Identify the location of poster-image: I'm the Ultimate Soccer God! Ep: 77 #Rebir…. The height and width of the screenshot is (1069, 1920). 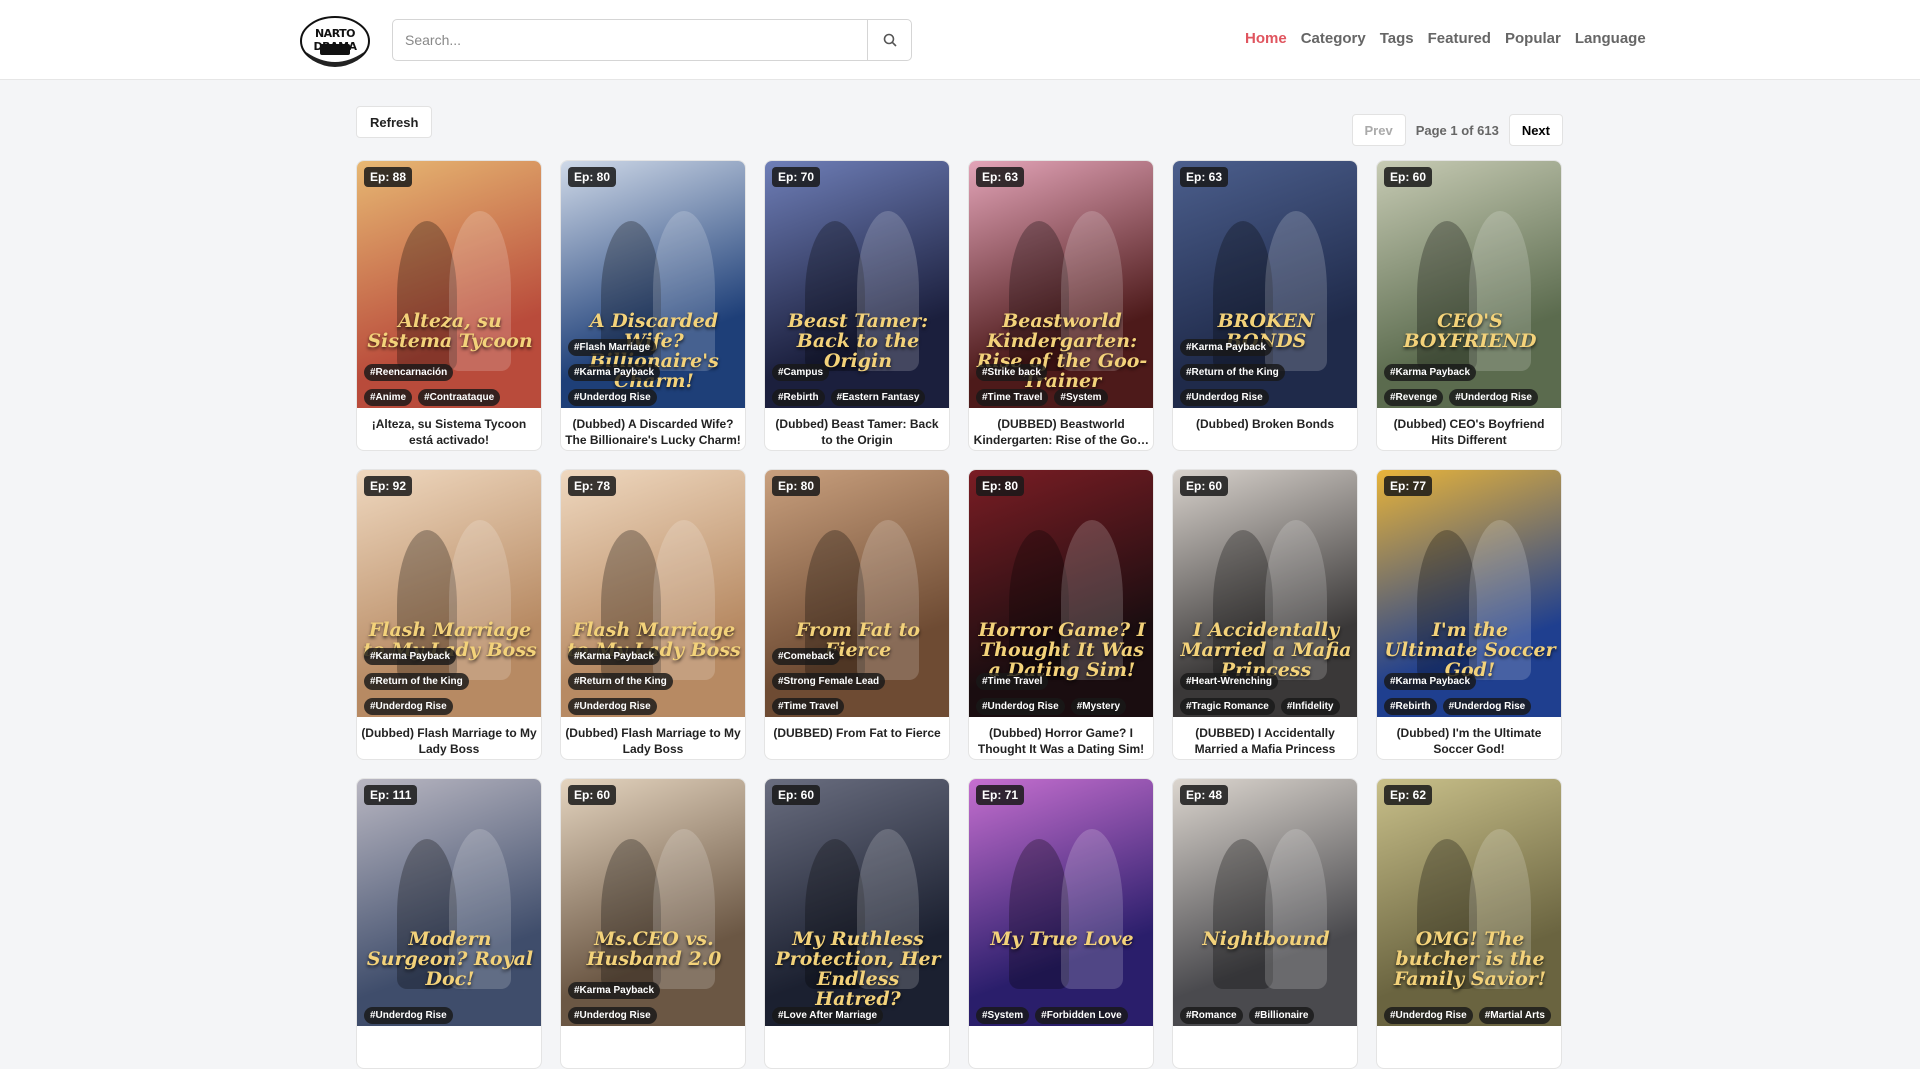
(1469, 593).